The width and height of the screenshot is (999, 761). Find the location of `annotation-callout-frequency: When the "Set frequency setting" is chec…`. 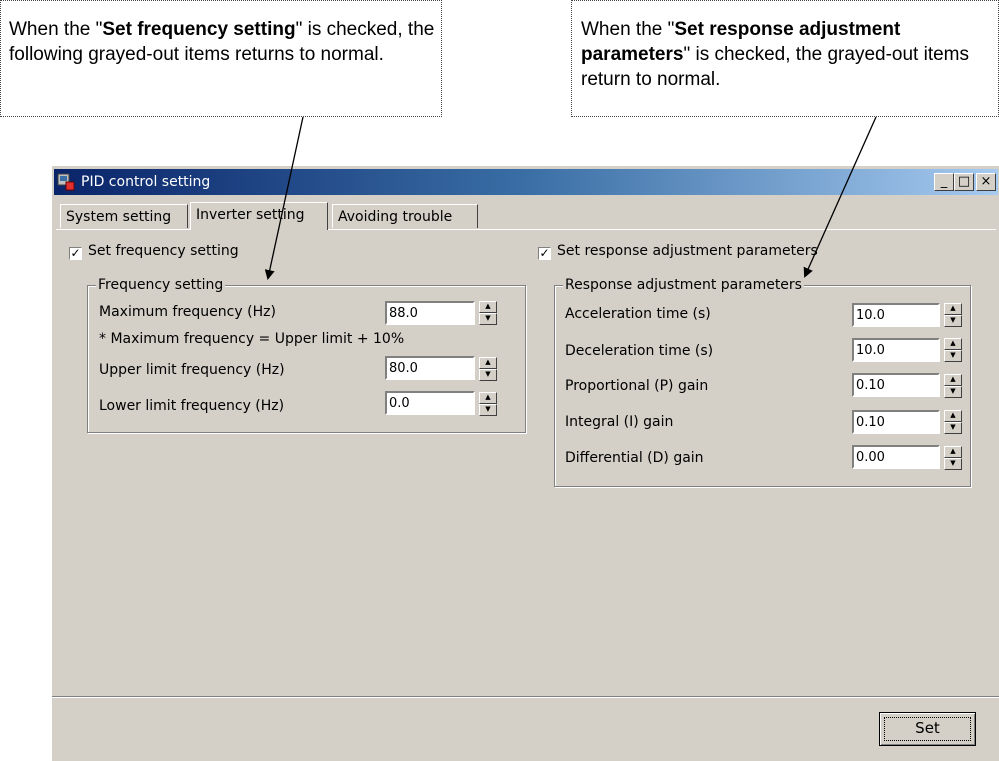

annotation-callout-frequency: When the "Set frequency setting" is chec… is located at coordinates (221, 58).